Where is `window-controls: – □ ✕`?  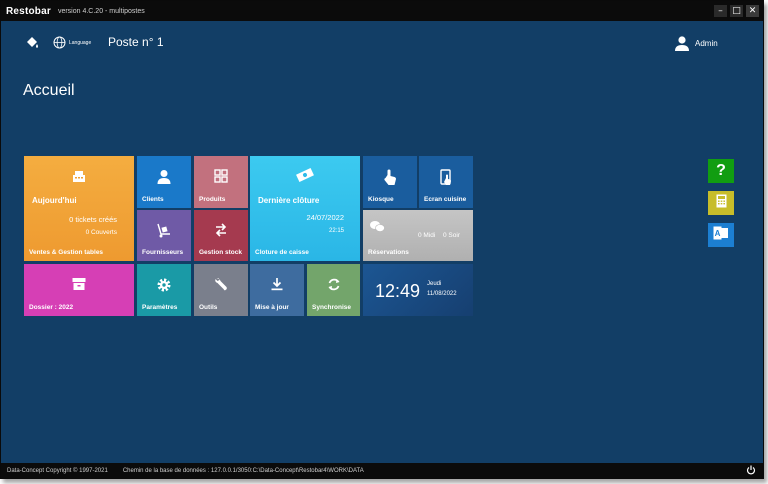
window-controls: – □ ✕ is located at coordinates (736, 11).